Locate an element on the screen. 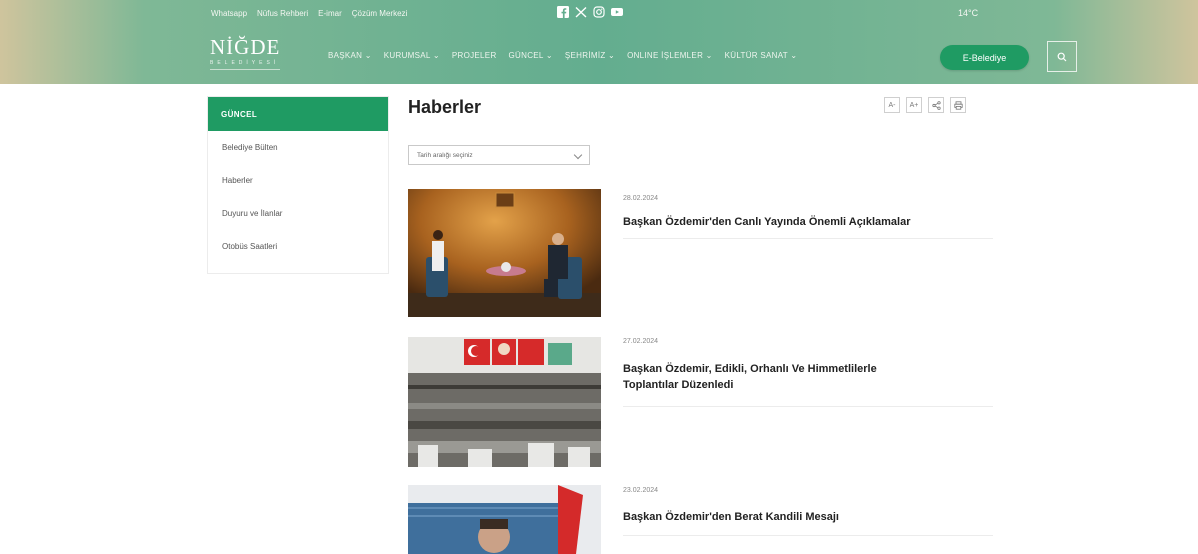  nav-item-kurumsal: KURUMSAL ⌄ is located at coordinates (412, 55).